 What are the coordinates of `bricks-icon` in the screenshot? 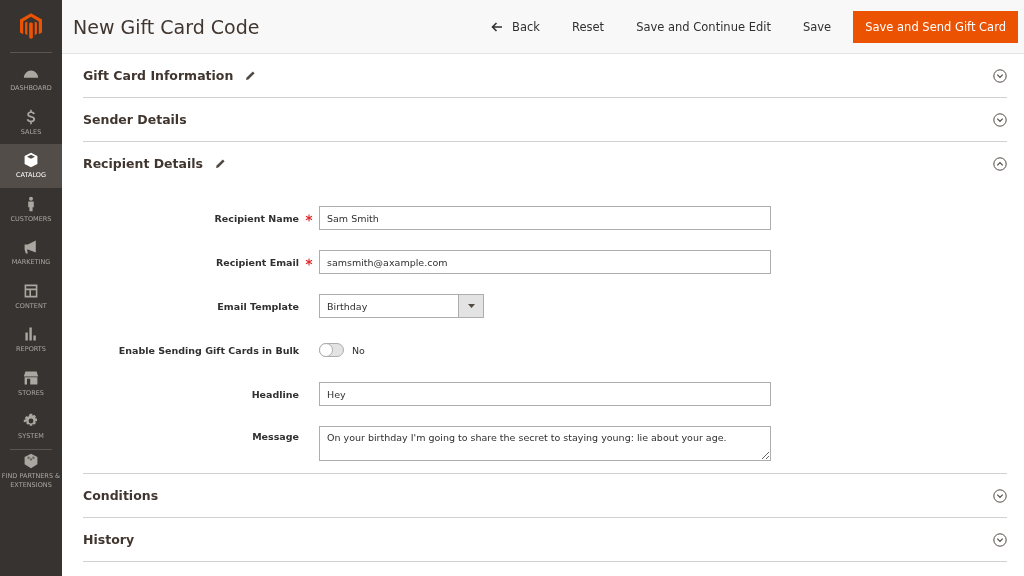 It's located at (31, 461).